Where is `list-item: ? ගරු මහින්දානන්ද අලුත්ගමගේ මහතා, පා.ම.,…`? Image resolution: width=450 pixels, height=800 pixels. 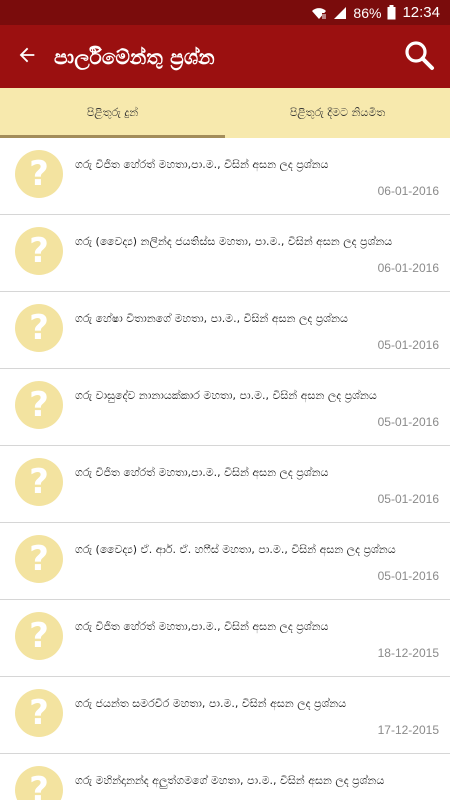
list-item: ? ගරු මහින්දානන්ද අලුත්ගමගේ මහතා, පා.ම.,… is located at coordinates (225, 777).